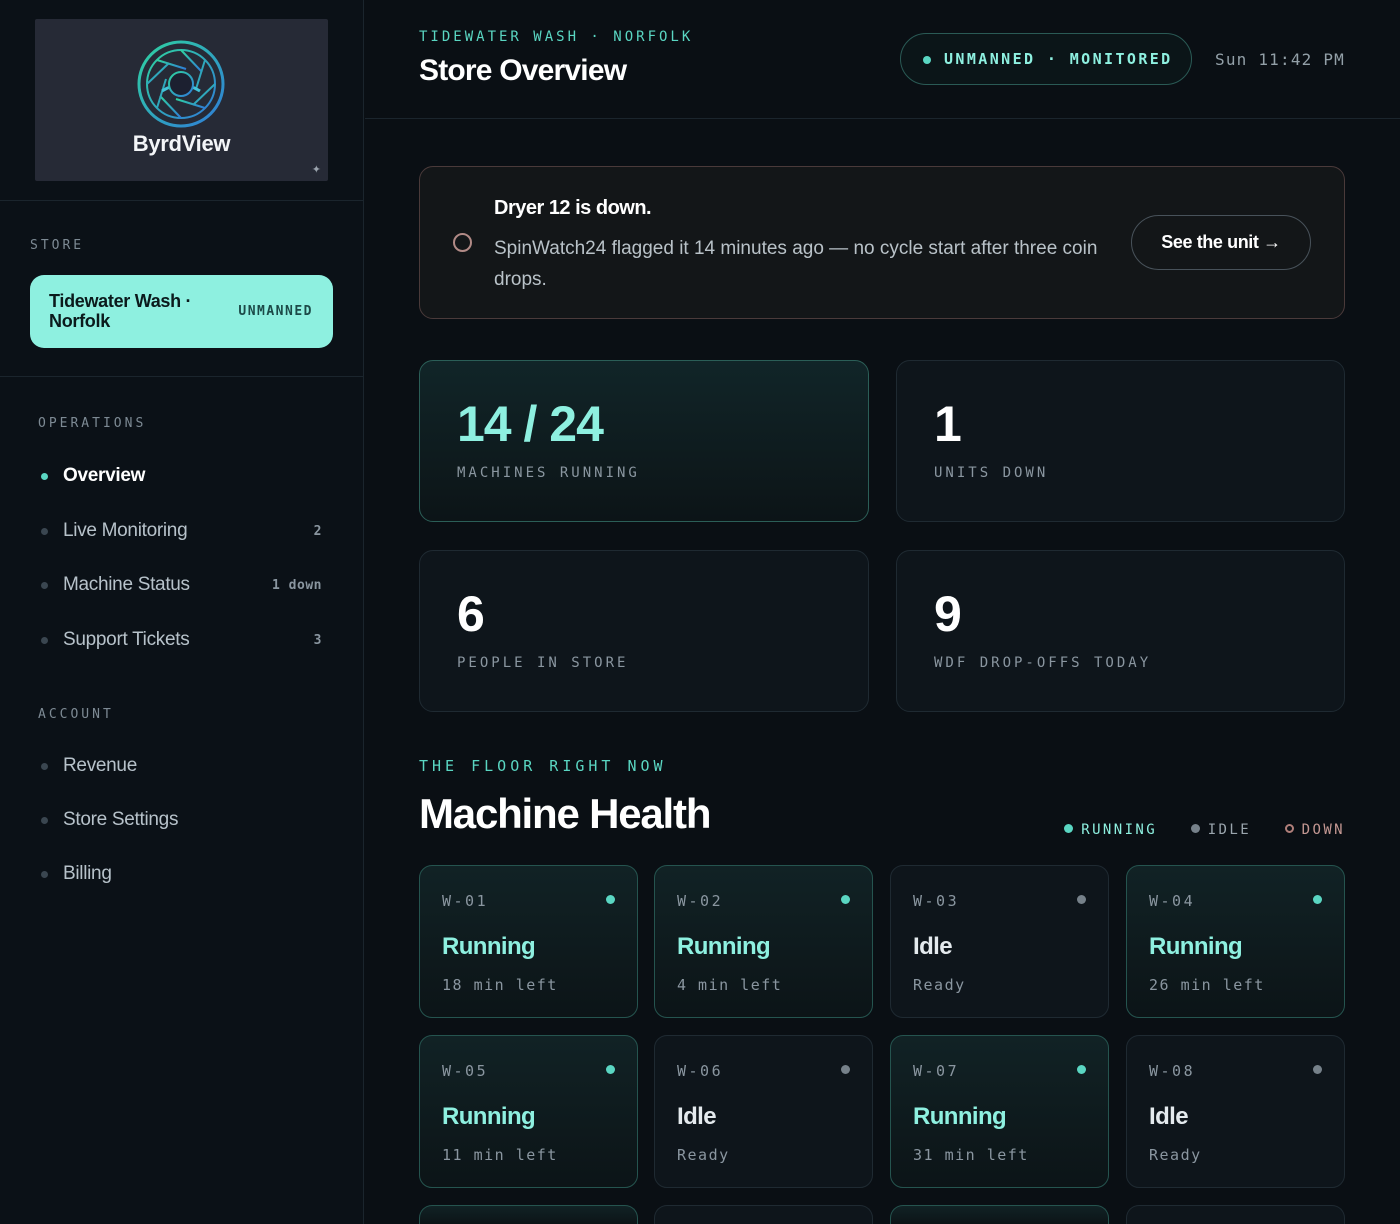 This screenshot has height=1224, width=1400. I want to click on status-legend: RUNNING IDLE DOWN, so click(1192, 829).